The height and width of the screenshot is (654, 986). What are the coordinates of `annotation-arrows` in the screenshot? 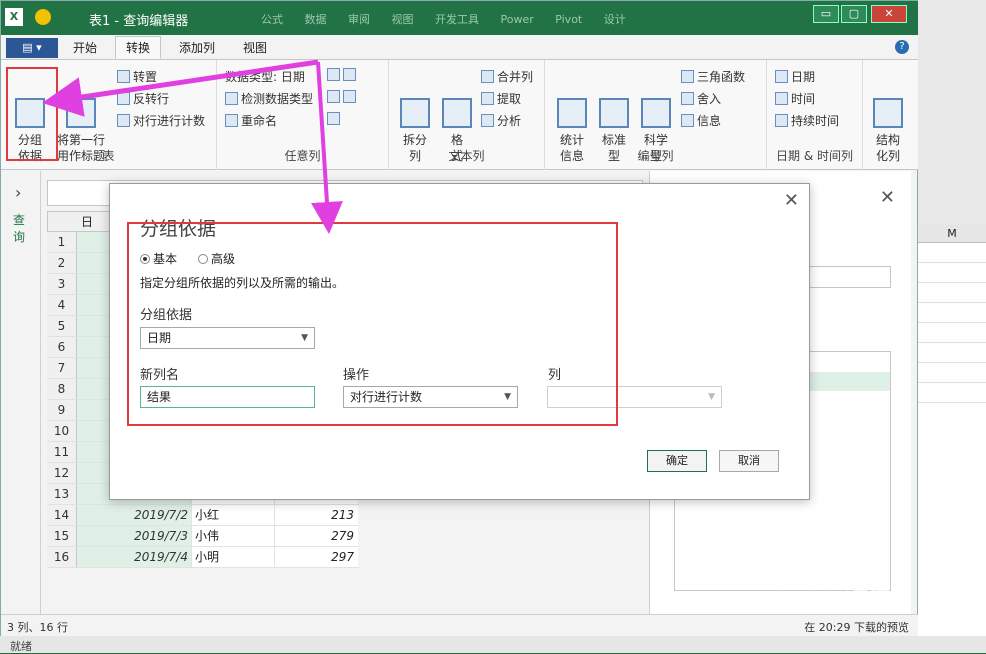 It's located at (192, 146).